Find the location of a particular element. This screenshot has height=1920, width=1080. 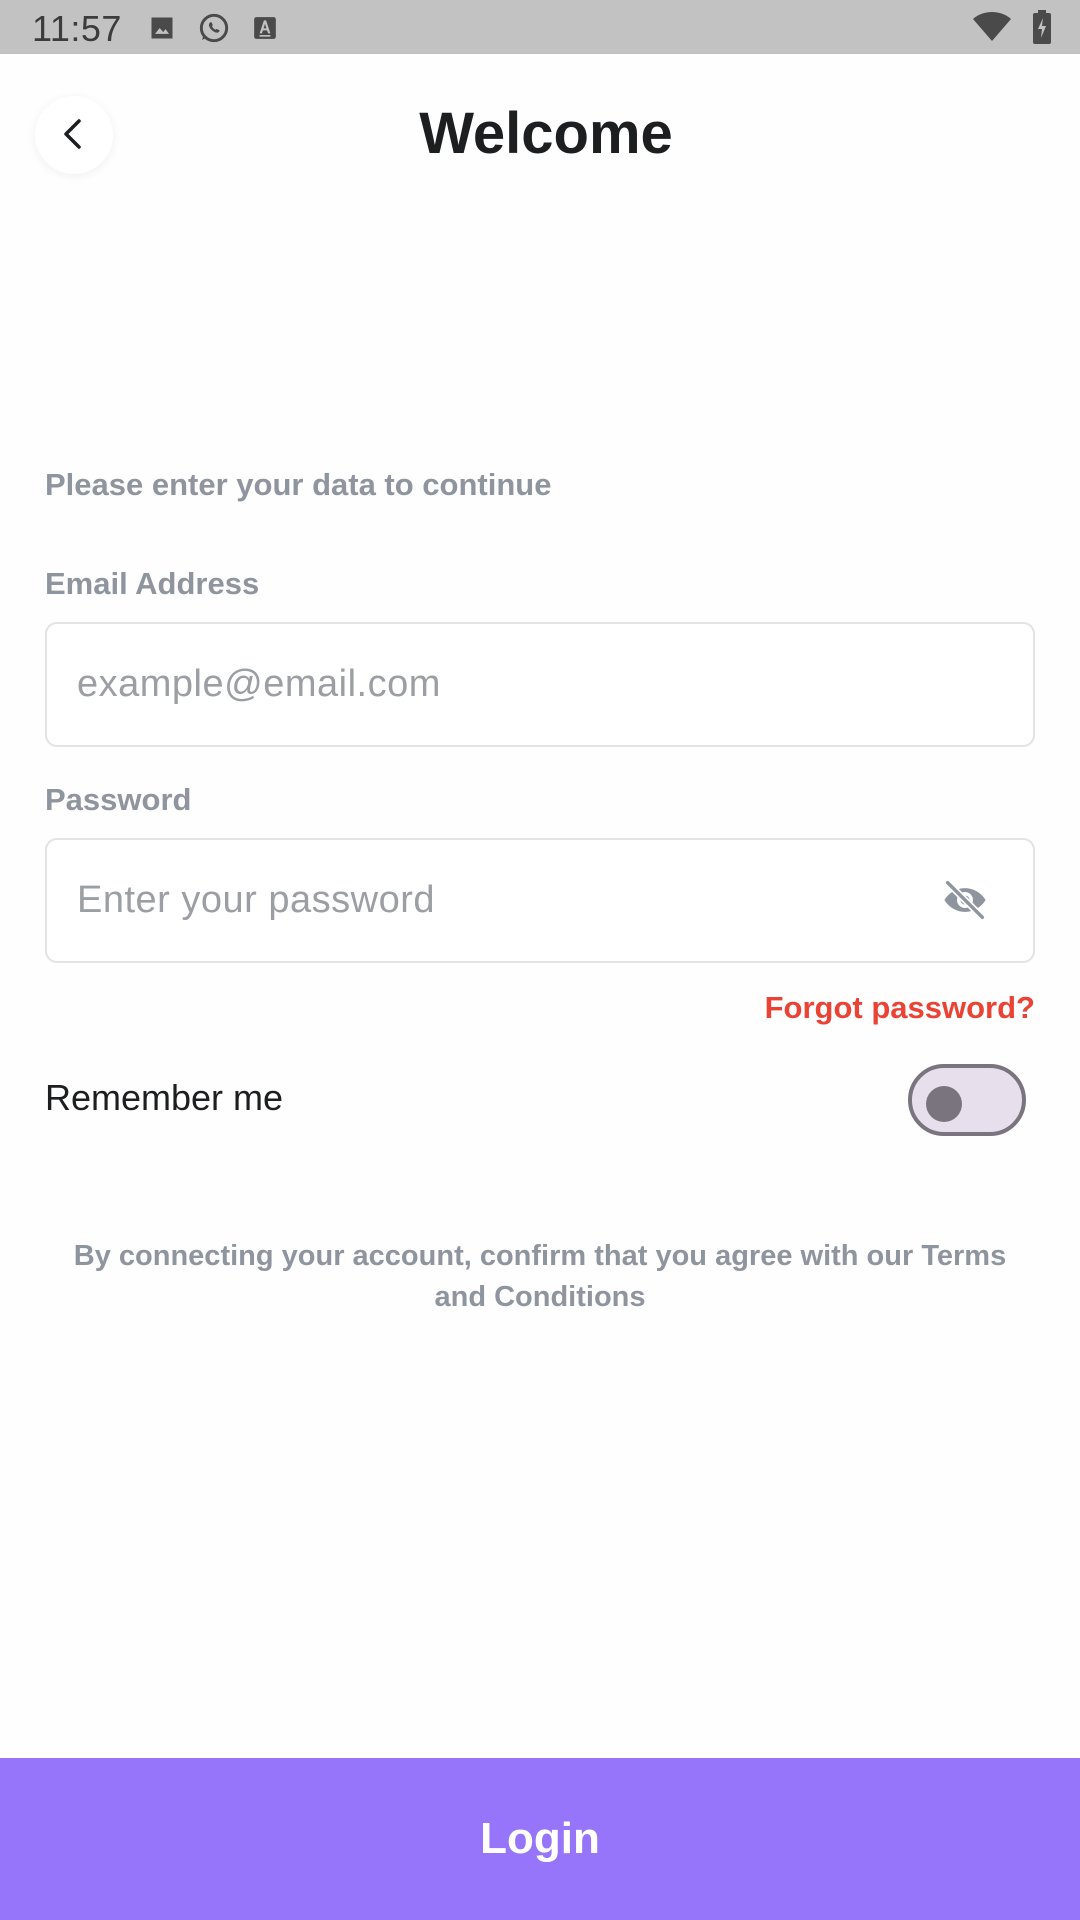

battery-charging-icon is located at coordinates (1042, 29).